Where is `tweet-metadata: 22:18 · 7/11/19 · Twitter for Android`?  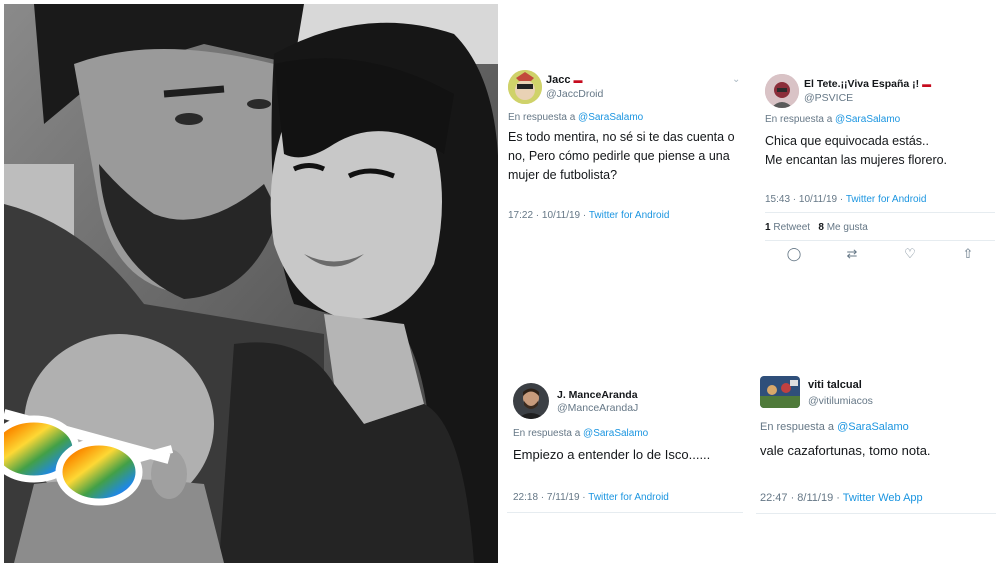 tweet-metadata: 22:18 · 7/11/19 · Twitter for Android is located at coordinates (591, 497).